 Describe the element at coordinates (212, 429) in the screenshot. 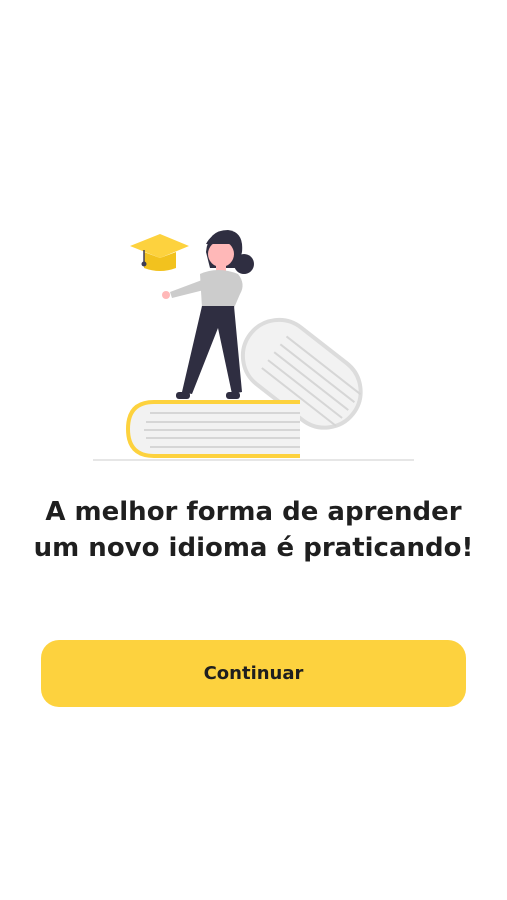

I see `flat-book-icon` at that location.